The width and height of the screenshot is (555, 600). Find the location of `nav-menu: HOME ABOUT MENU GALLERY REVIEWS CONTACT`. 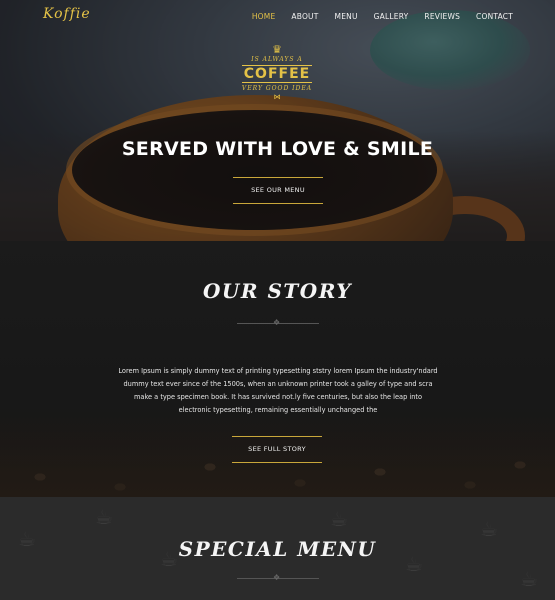

nav-menu: HOME ABOUT MENU GALLERY REVIEWS CONTACT is located at coordinates (374, 16).